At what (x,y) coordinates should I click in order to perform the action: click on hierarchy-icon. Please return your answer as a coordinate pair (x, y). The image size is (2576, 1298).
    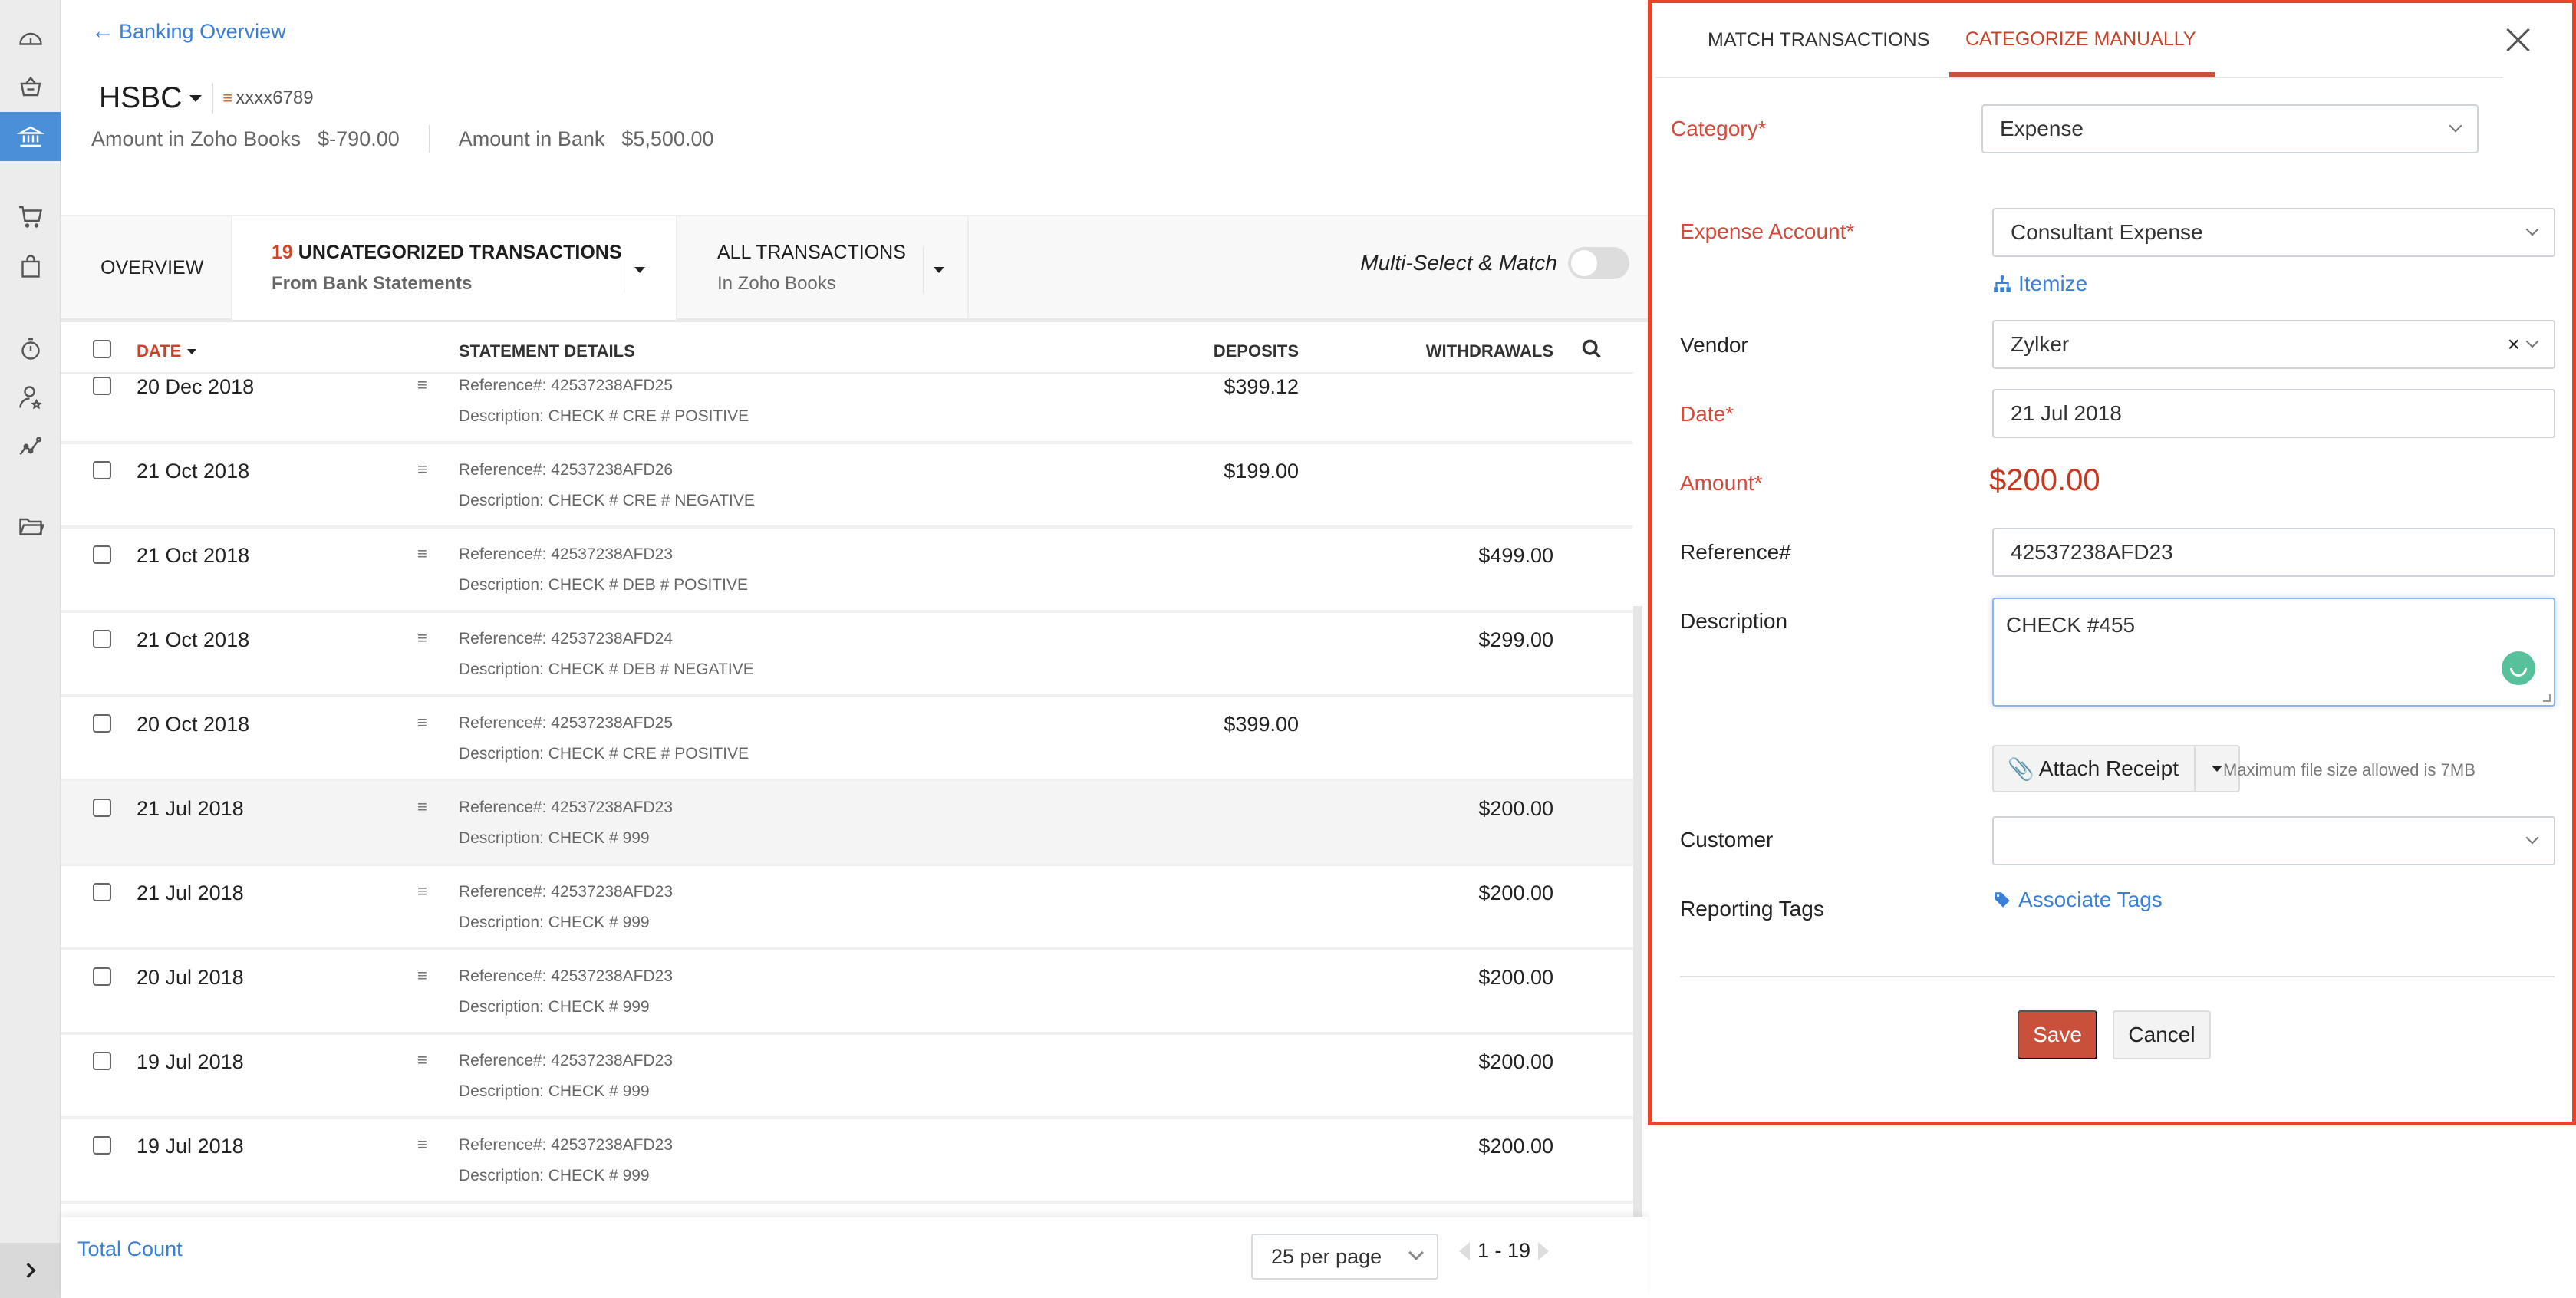
    Looking at the image, I should click on (2002, 284).